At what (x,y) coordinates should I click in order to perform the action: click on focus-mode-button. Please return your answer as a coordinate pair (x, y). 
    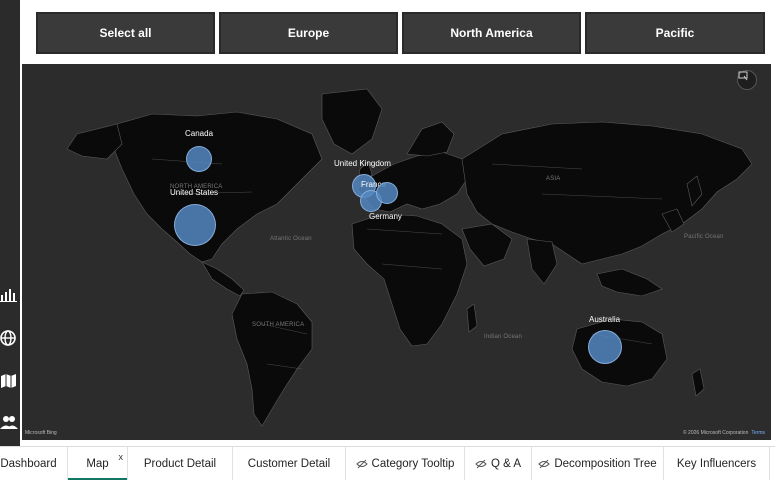
    Looking at the image, I should click on (747, 80).